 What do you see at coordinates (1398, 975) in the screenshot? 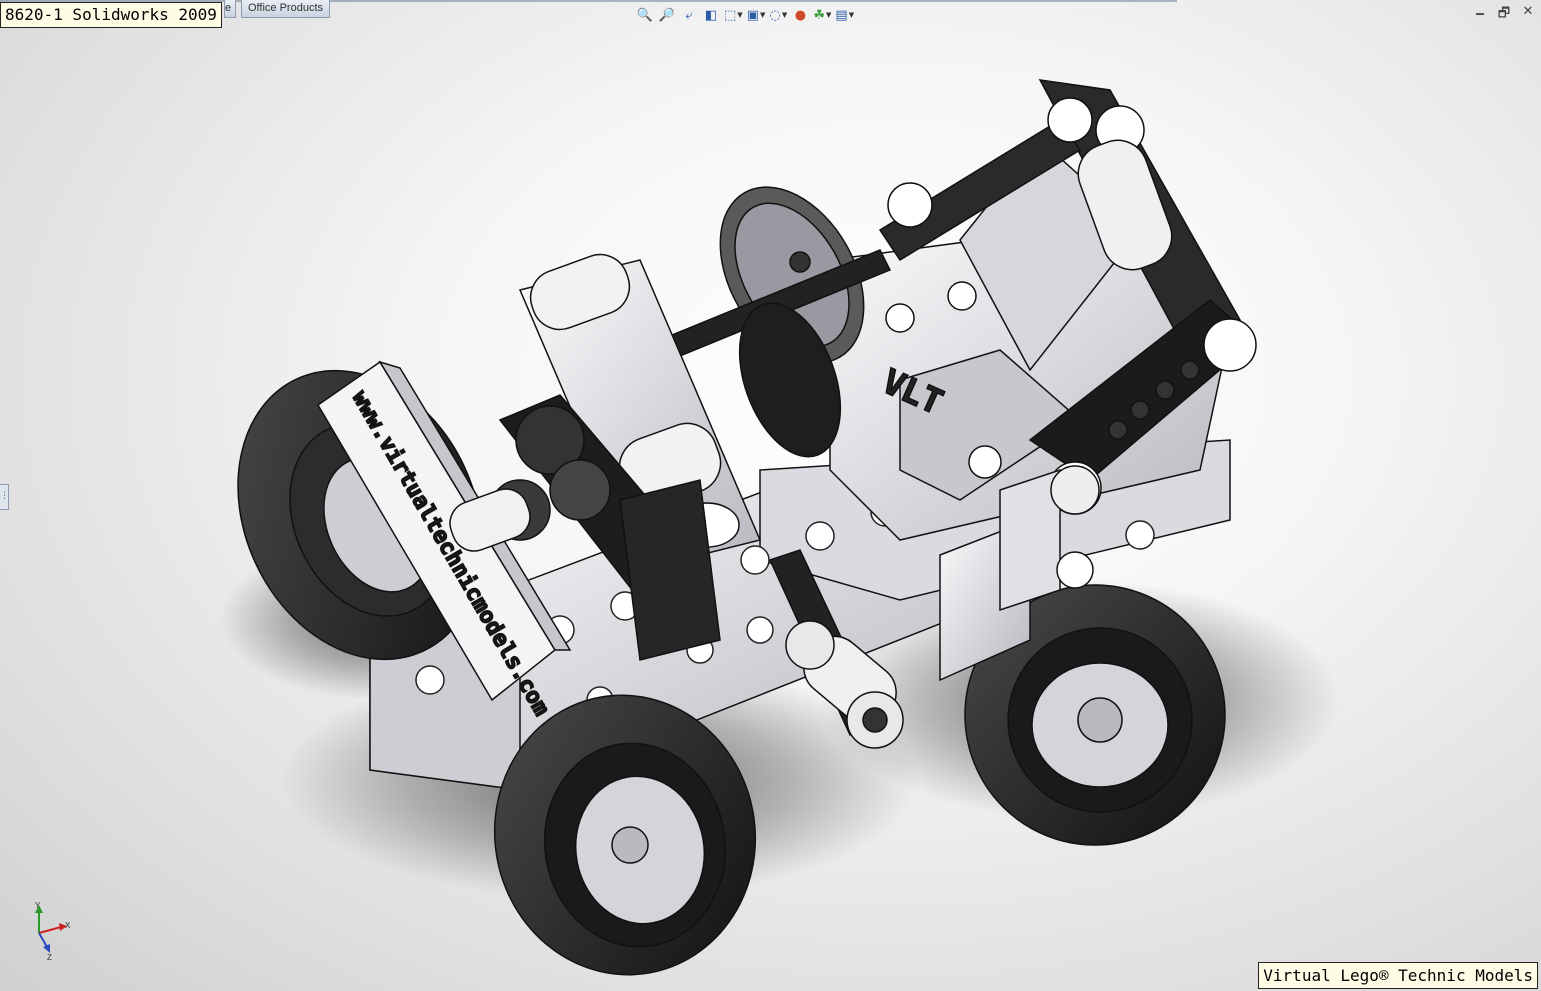
I see `watermark-label: Virtual Lego® Technic Models` at bounding box center [1398, 975].